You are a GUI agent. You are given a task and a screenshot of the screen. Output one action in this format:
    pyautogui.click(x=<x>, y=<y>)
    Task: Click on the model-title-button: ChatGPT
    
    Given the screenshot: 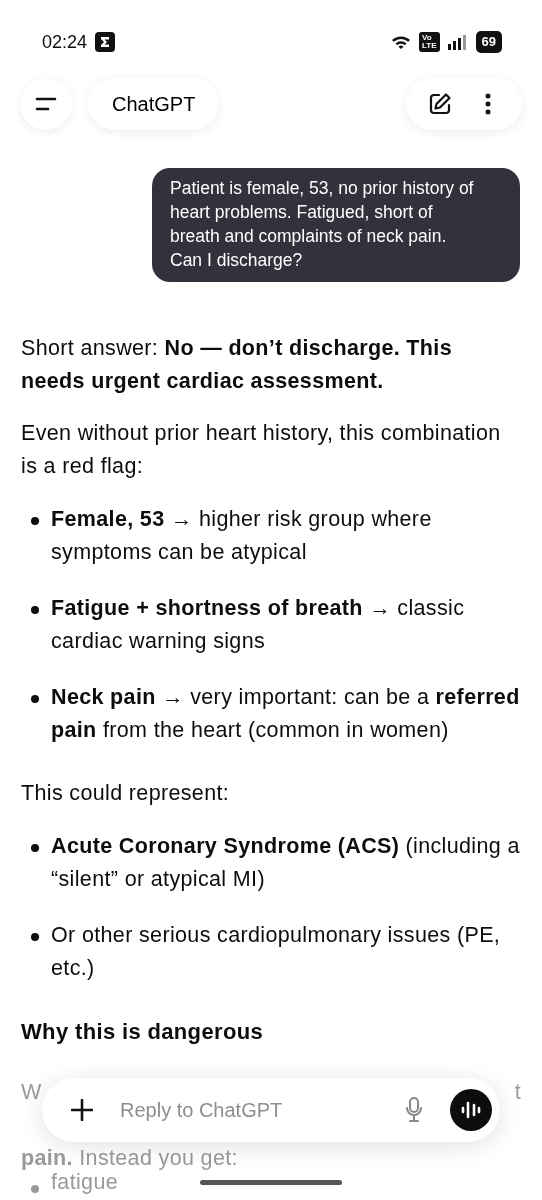 What is the action you would take?
    pyautogui.click(x=154, y=104)
    